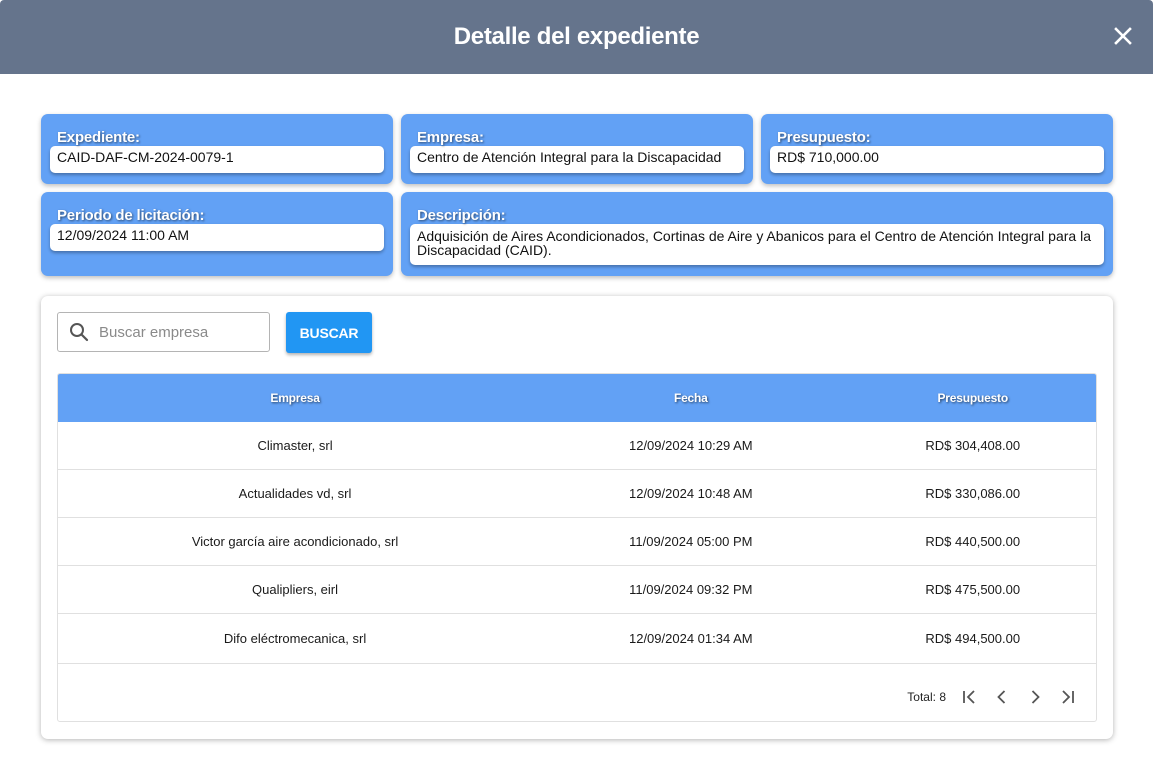  Describe the element at coordinates (691, 589) in the screenshot. I see `cell-fecha: 11/09/2024 09:32 PM` at that location.